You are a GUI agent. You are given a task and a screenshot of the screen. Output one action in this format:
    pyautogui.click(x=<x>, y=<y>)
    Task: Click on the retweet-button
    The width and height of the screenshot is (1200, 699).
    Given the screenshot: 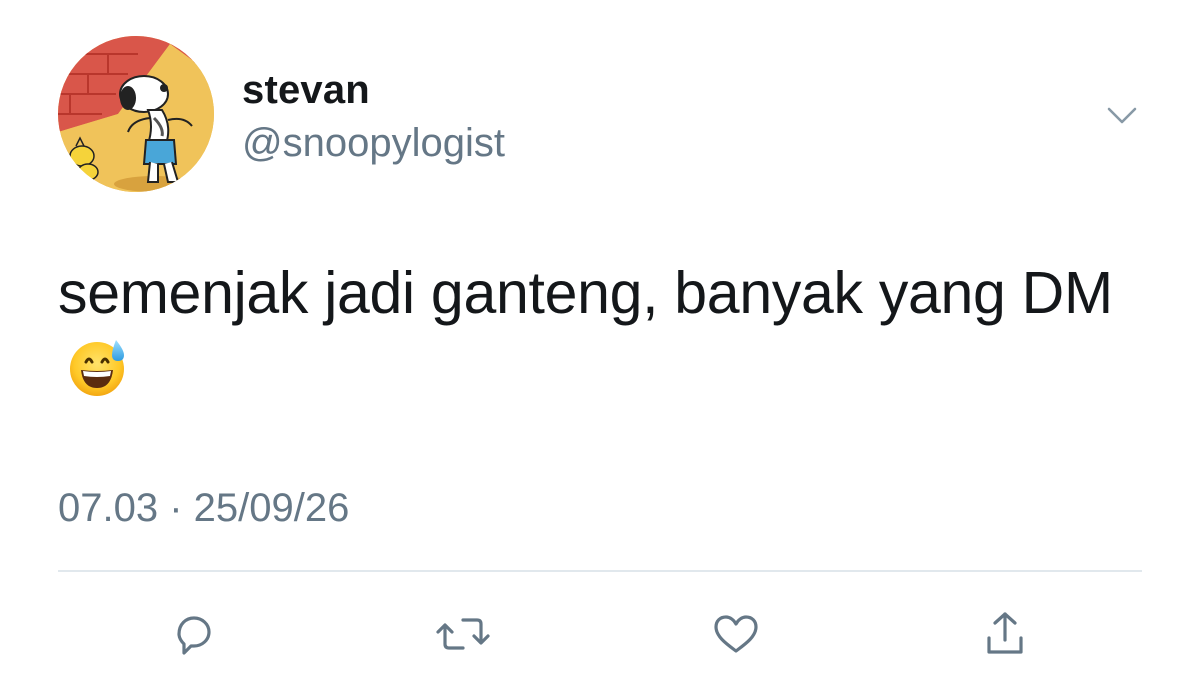 What is the action you would take?
    pyautogui.click(x=463, y=634)
    